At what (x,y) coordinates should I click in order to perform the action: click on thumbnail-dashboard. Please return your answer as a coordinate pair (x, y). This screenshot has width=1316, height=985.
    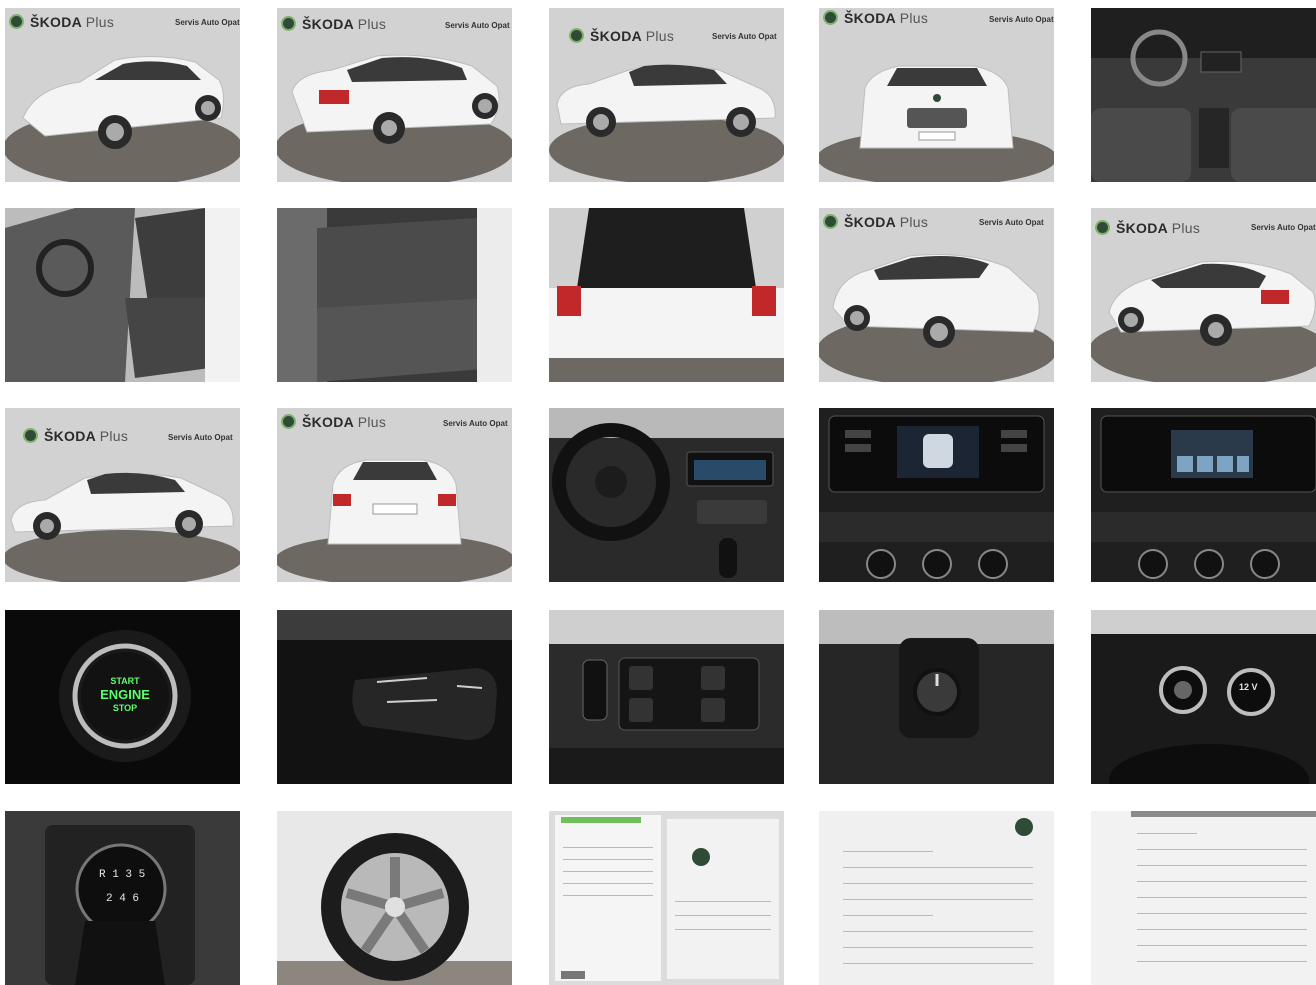
    Looking at the image, I should click on (1203, 95).